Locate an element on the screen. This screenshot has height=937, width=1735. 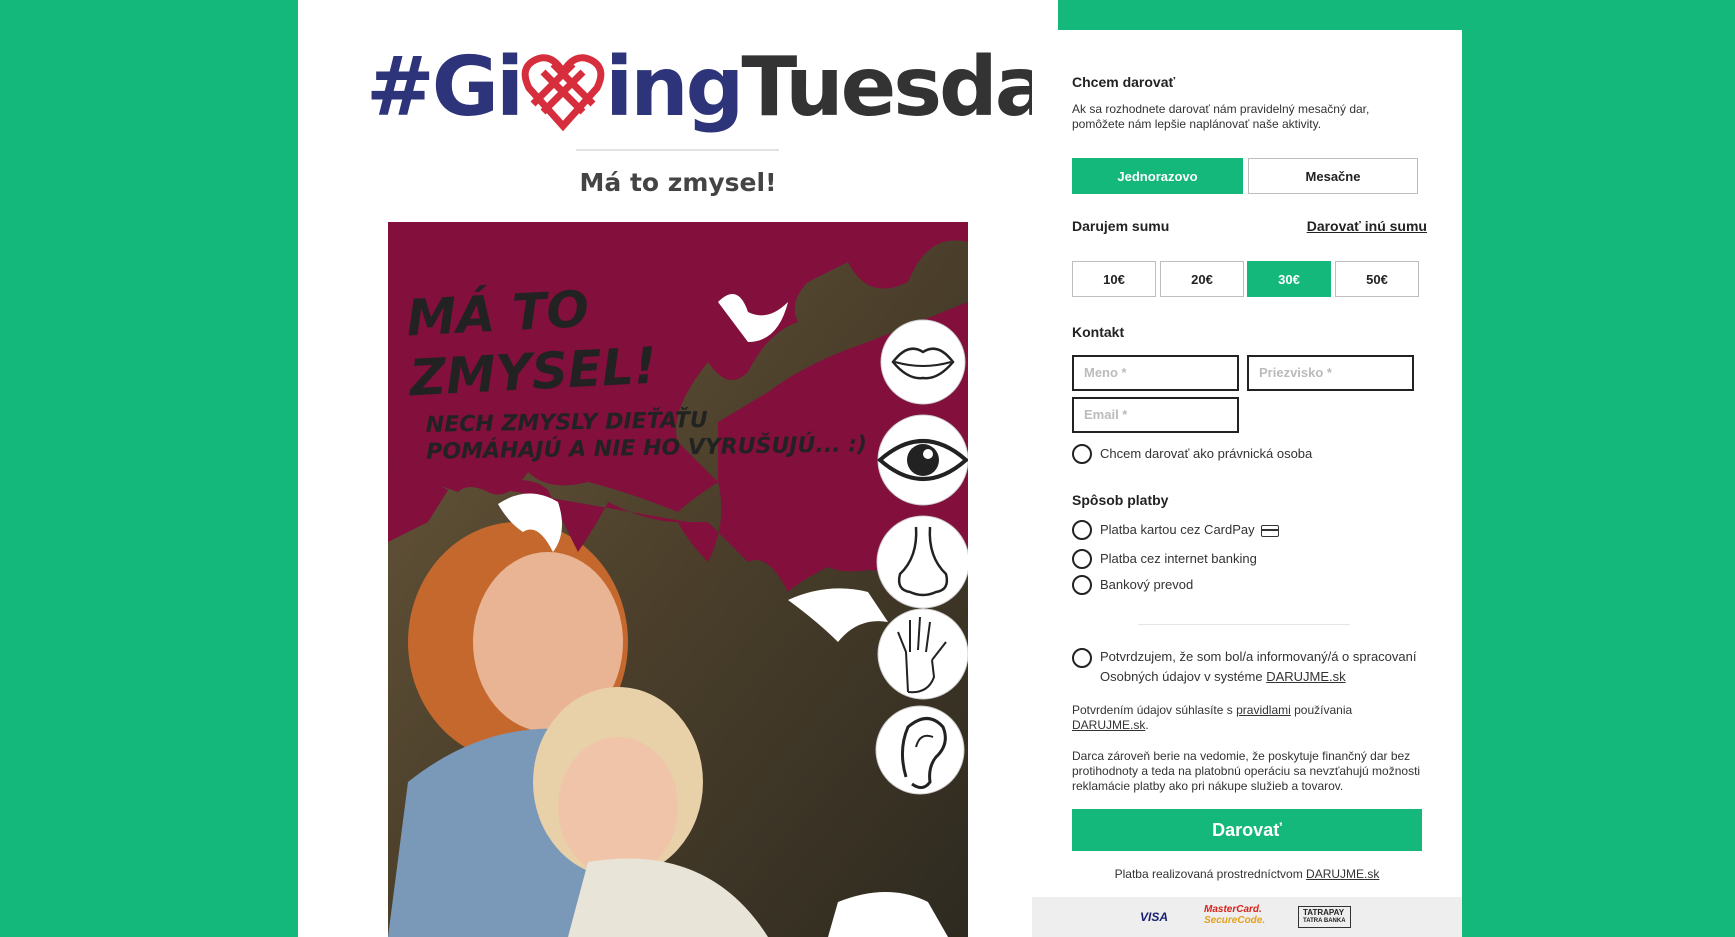
payment-transfer-option: Bankový prevod is located at coordinates (1132, 585).